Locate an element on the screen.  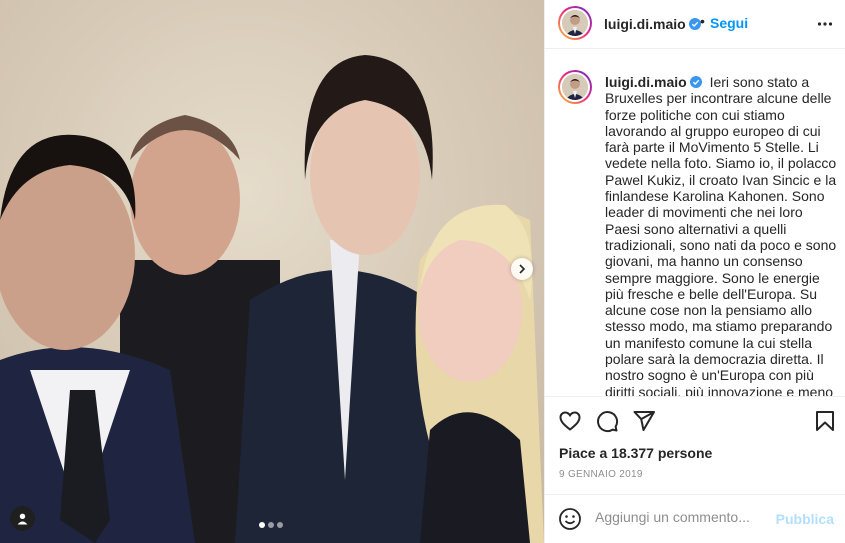
post-header: luigi.di.maio • Segui is located at coordinates (695, 24).